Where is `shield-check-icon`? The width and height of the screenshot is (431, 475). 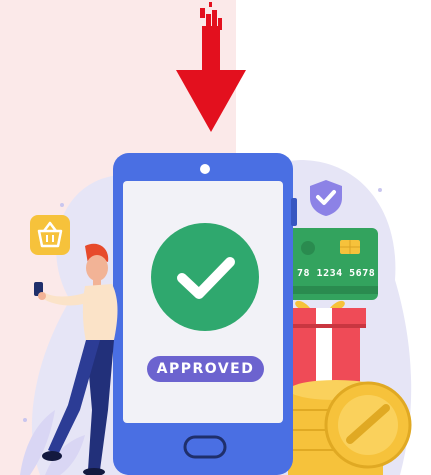 shield-check-icon is located at coordinates (326, 198).